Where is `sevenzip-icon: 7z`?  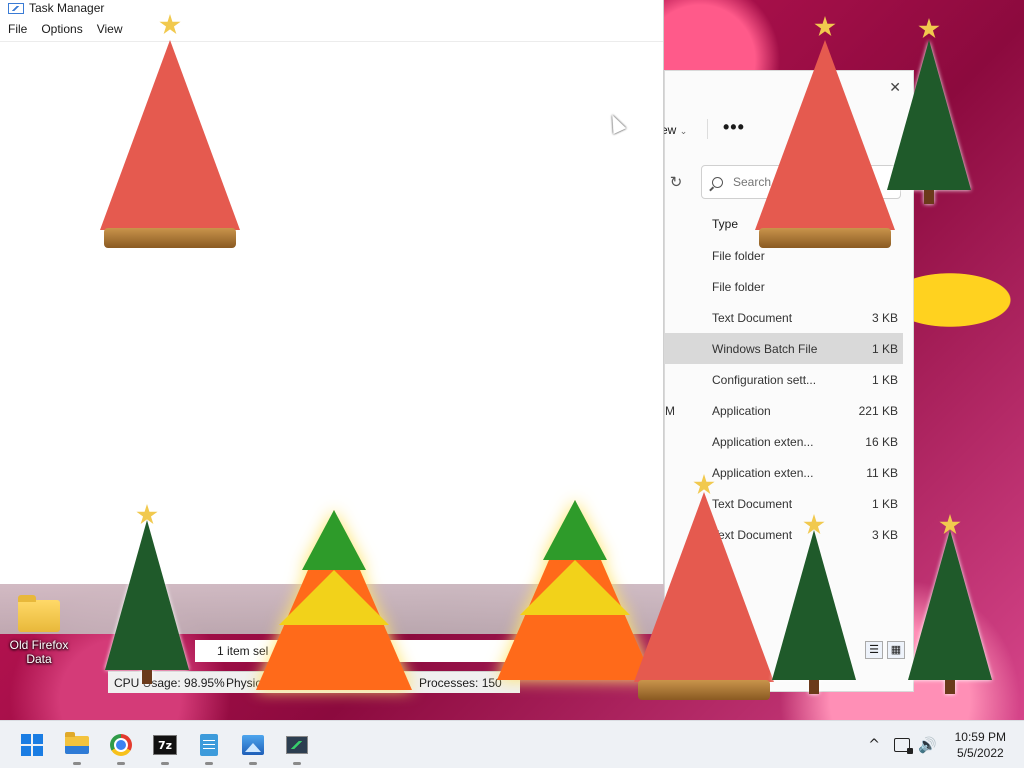 sevenzip-icon: 7z is located at coordinates (165, 745).